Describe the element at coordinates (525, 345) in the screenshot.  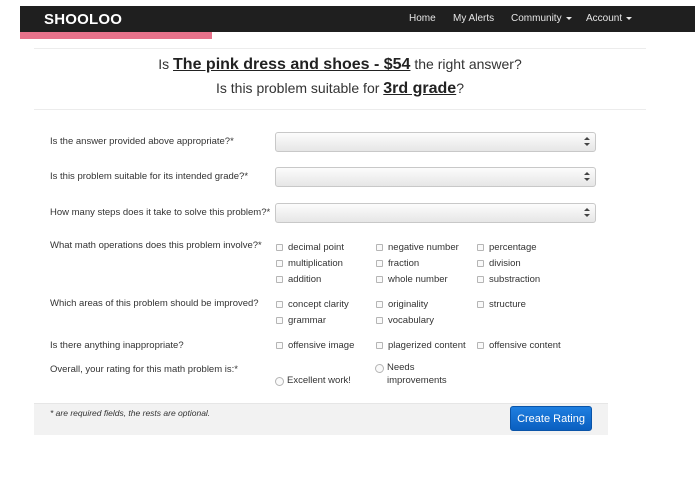
I see `checkbox-label: offensive content` at that location.